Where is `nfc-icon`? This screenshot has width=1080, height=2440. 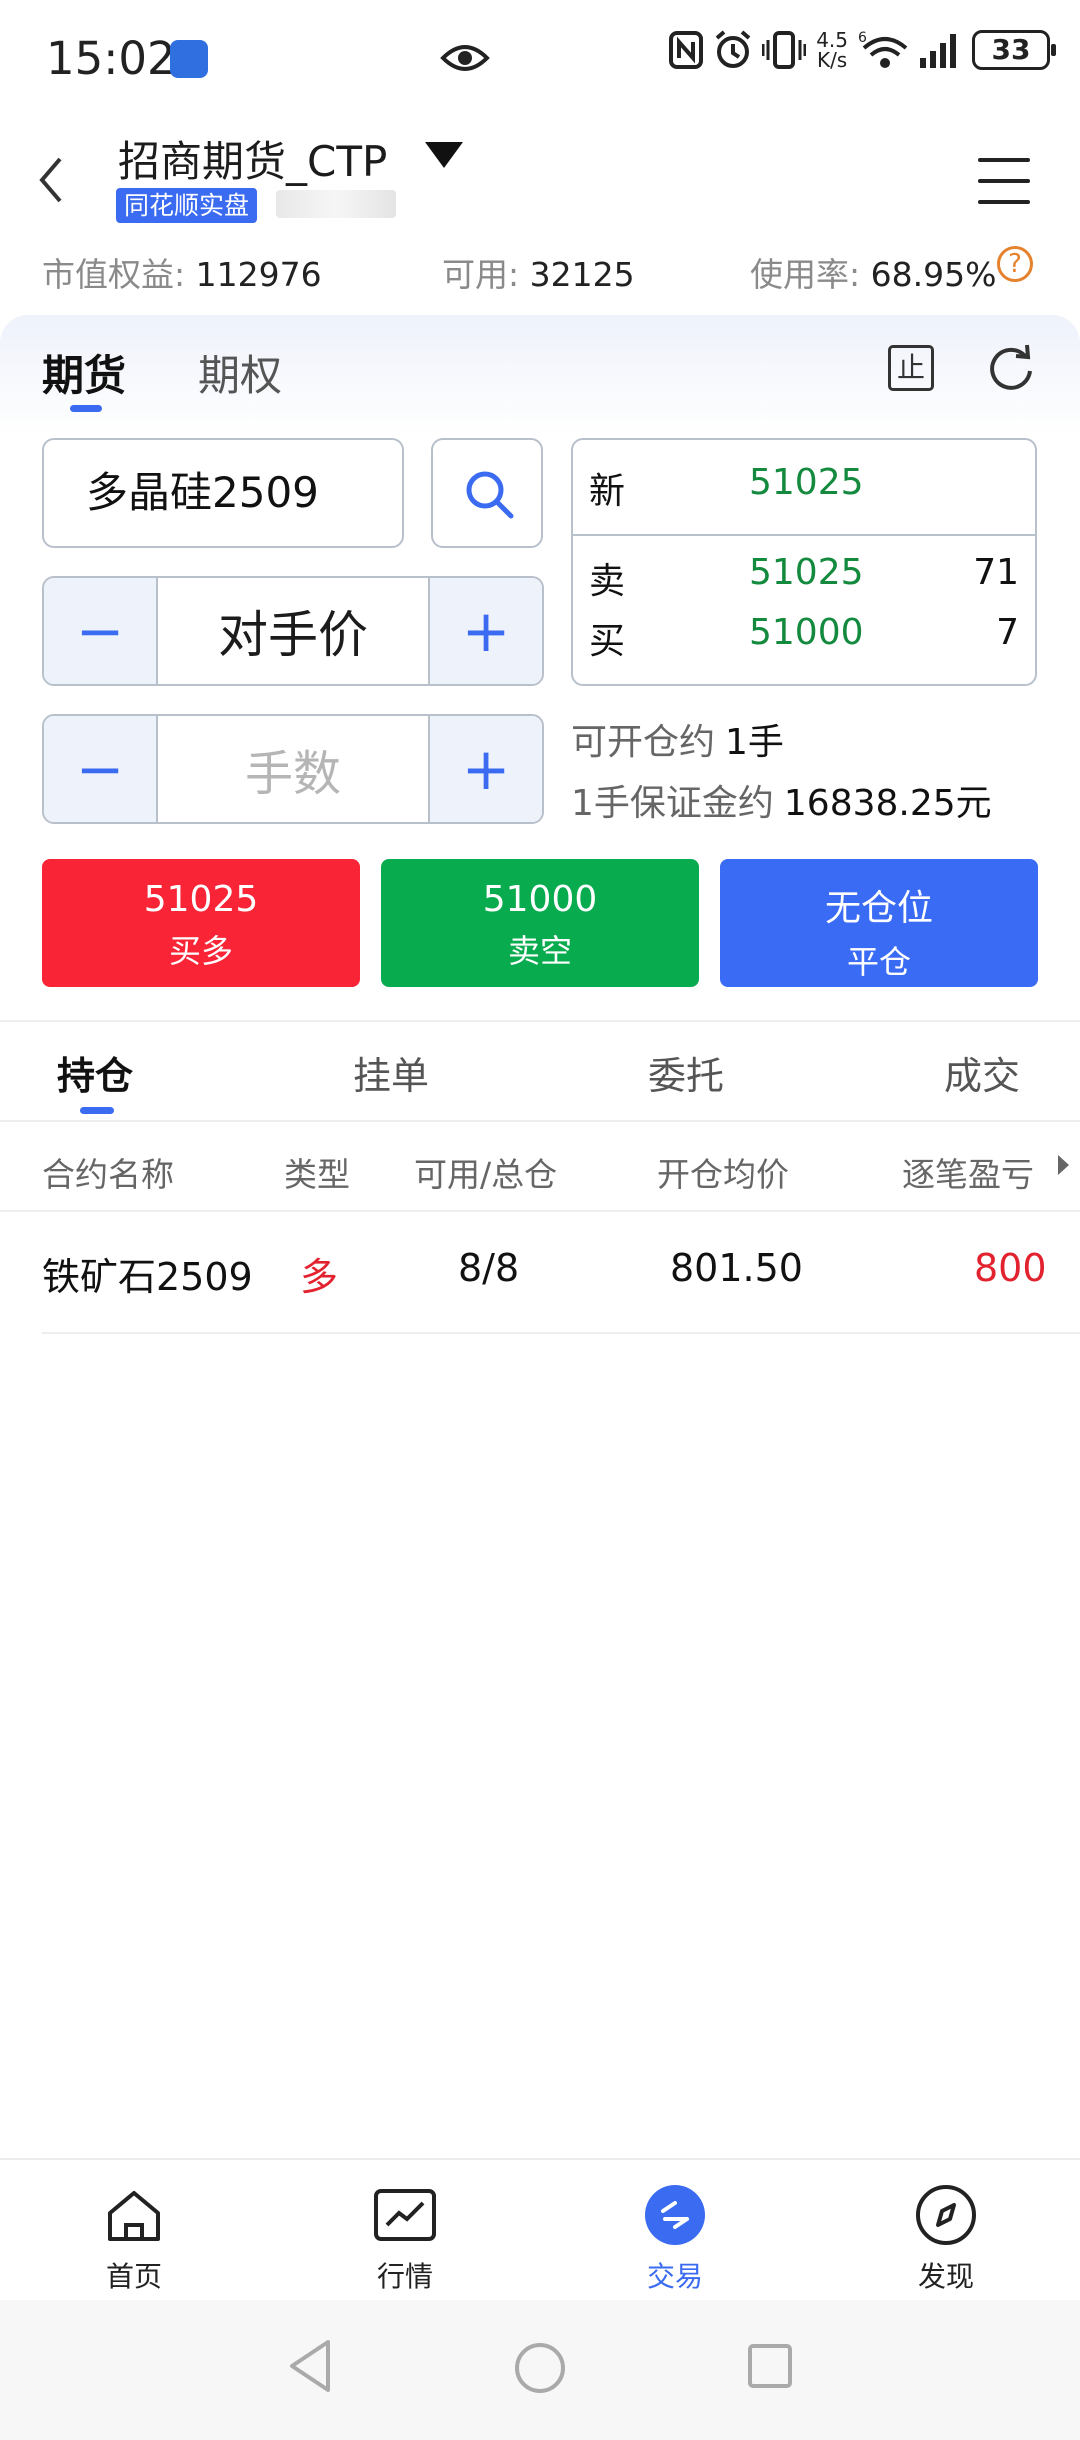
nfc-icon is located at coordinates (686, 50).